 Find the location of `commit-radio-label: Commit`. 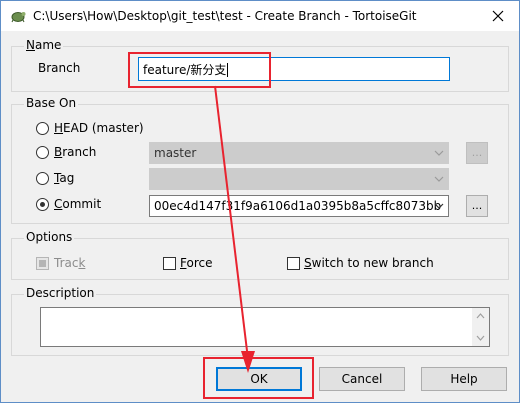

commit-radio-label: Commit is located at coordinates (77, 204).